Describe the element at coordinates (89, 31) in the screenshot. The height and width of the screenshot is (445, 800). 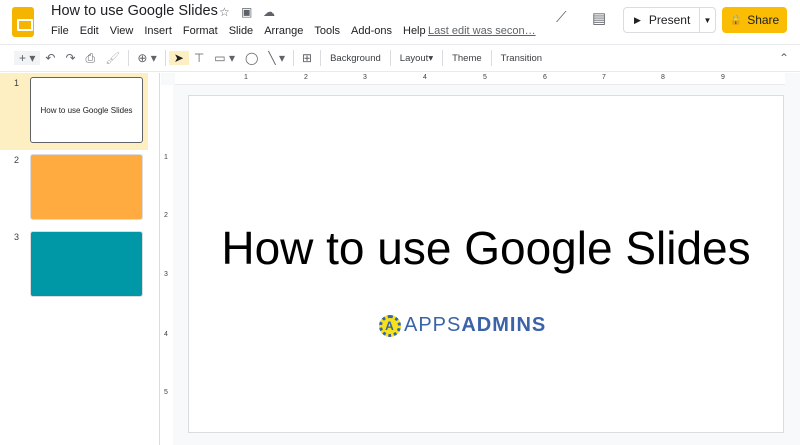
I see `menu-edit: Edit` at that location.